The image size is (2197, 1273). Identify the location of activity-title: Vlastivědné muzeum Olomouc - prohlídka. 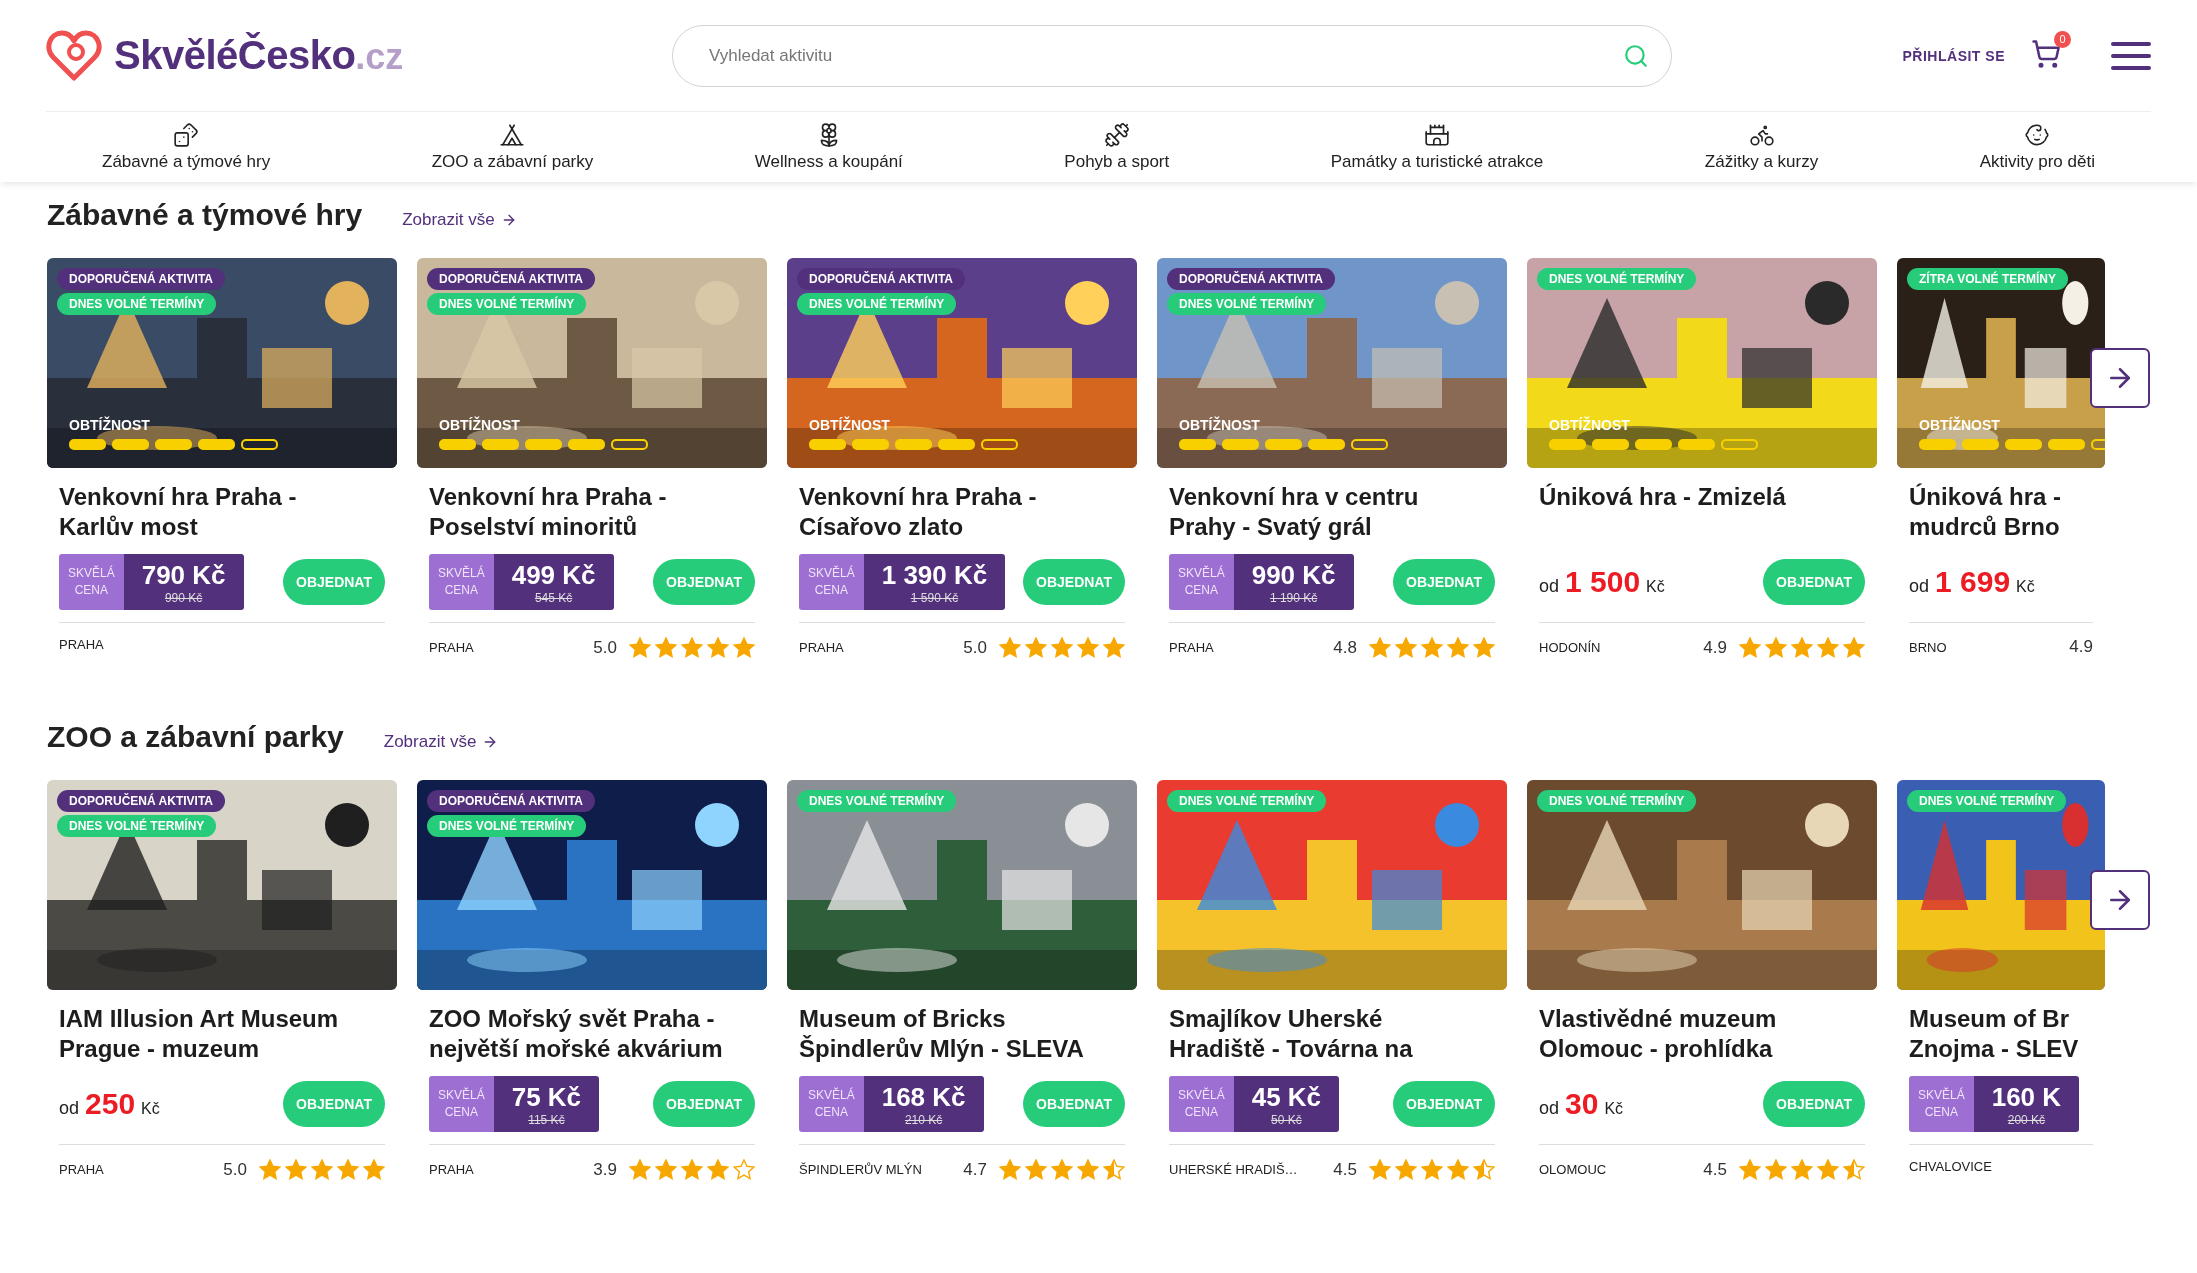
(1658, 1034).